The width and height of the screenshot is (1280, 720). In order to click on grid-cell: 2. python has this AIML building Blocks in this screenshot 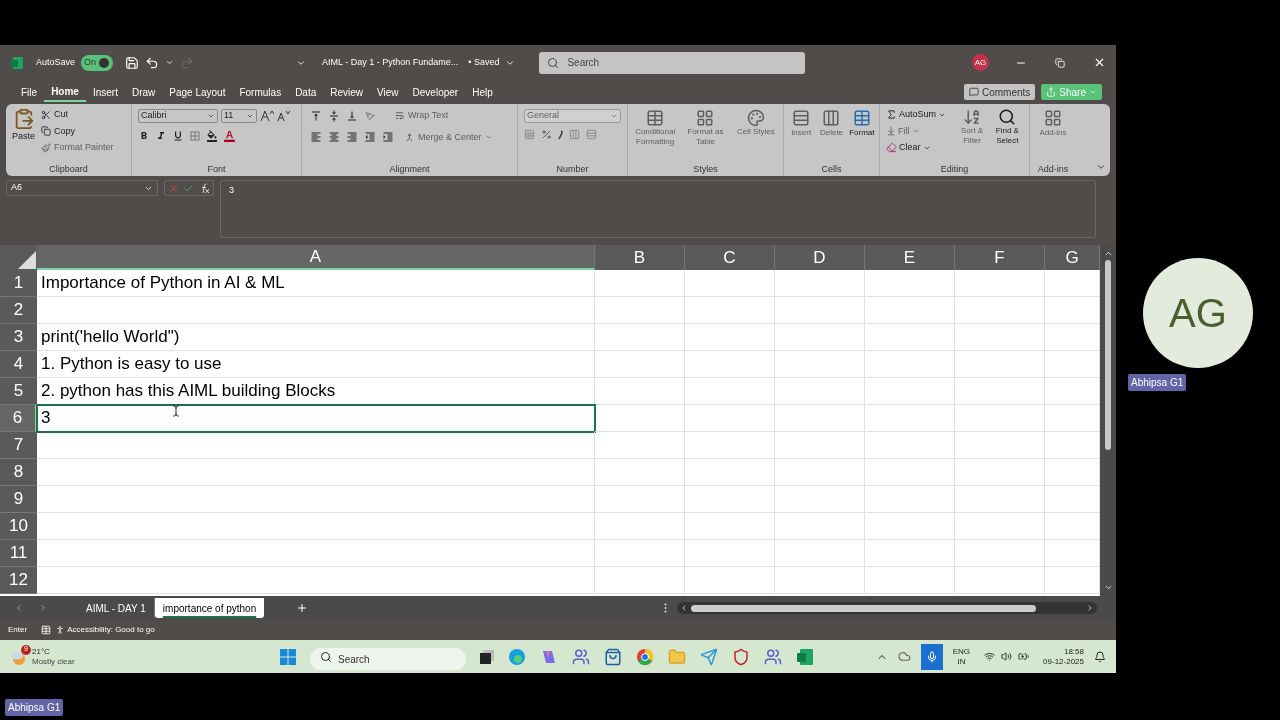, I will do `click(316, 391)`.